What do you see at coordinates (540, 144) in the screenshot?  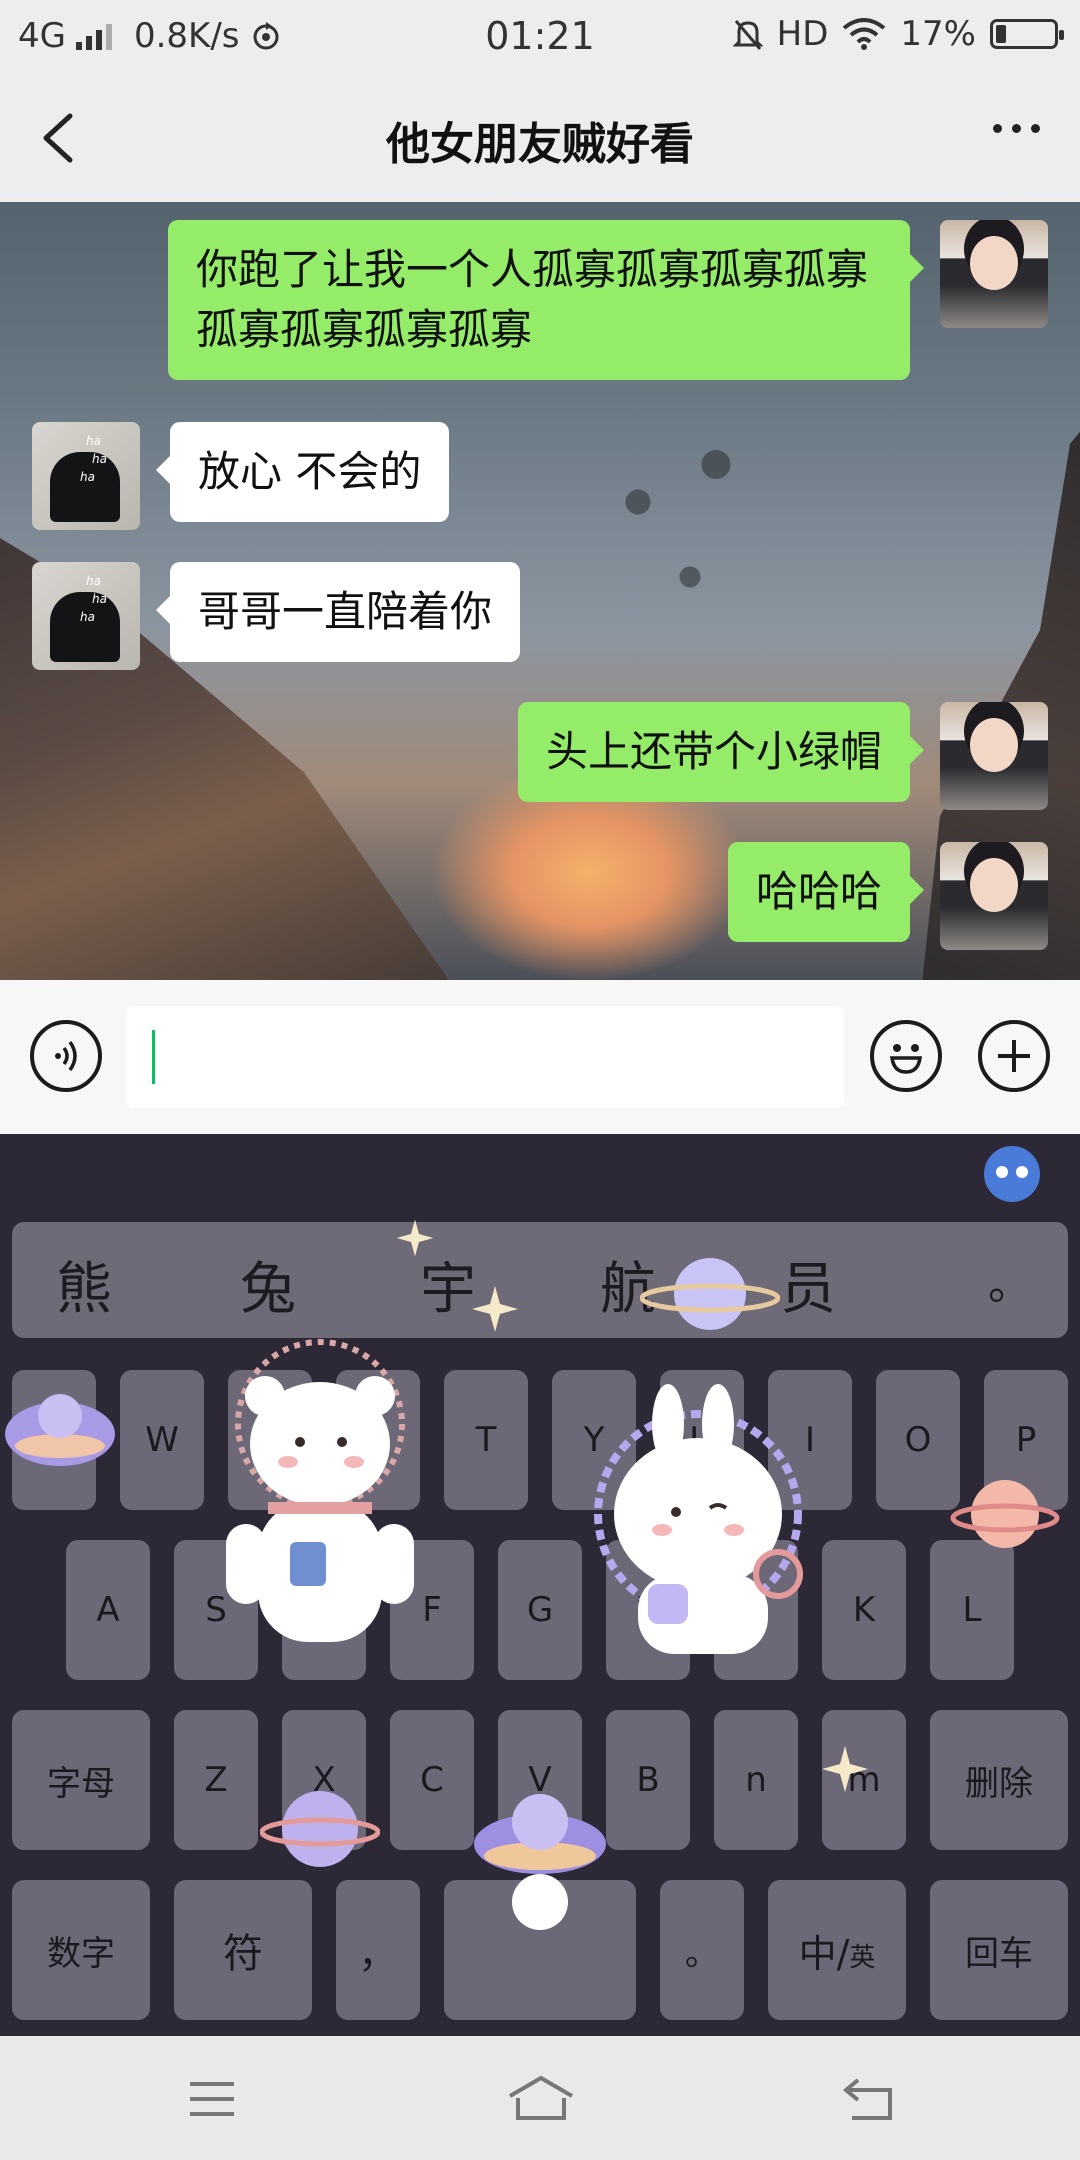 I see `chat-title: 他女朋友贼好看` at bounding box center [540, 144].